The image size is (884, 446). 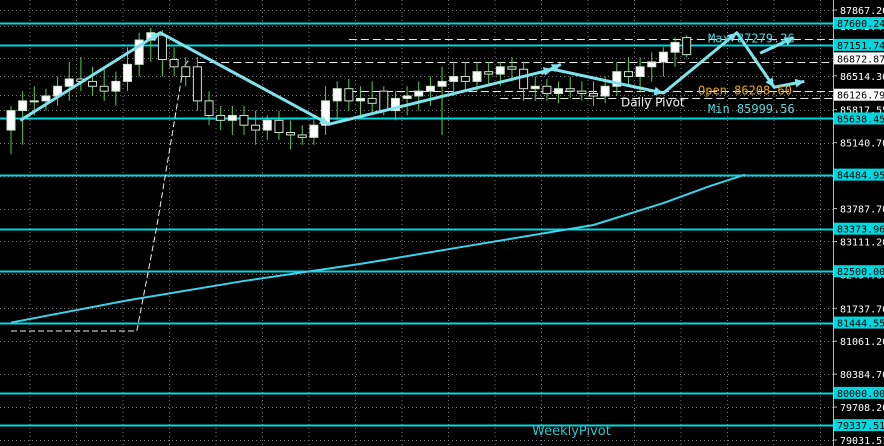 What do you see at coordinates (860, 59) in the screenshot?
I see `current-price-label: 86872.87` at bounding box center [860, 59].